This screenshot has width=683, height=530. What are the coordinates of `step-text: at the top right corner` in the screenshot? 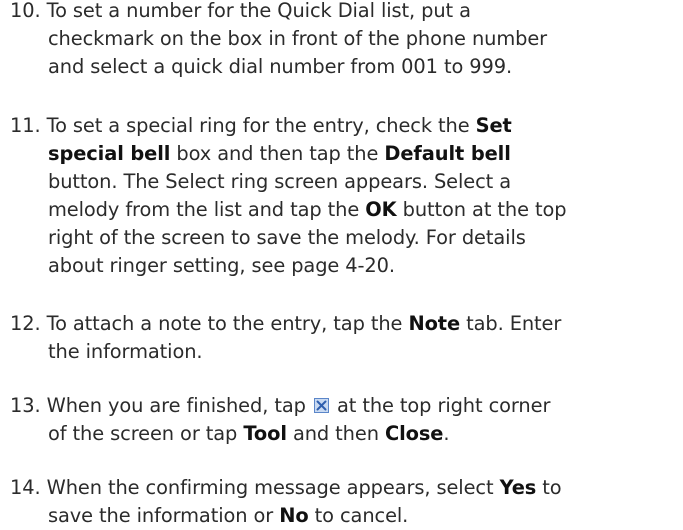 It's located at (440, 405).